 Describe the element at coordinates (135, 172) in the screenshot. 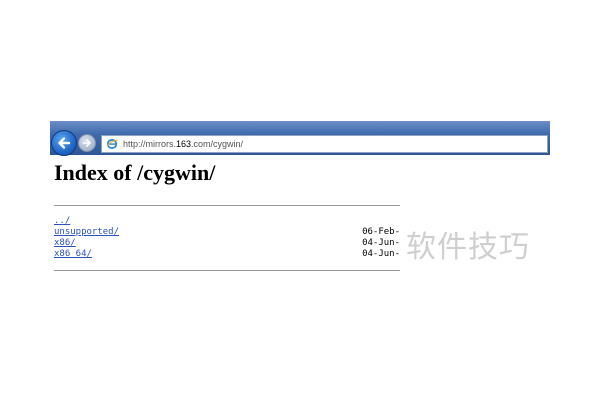

I see `page-title: Index of /cygwin/` at that location.